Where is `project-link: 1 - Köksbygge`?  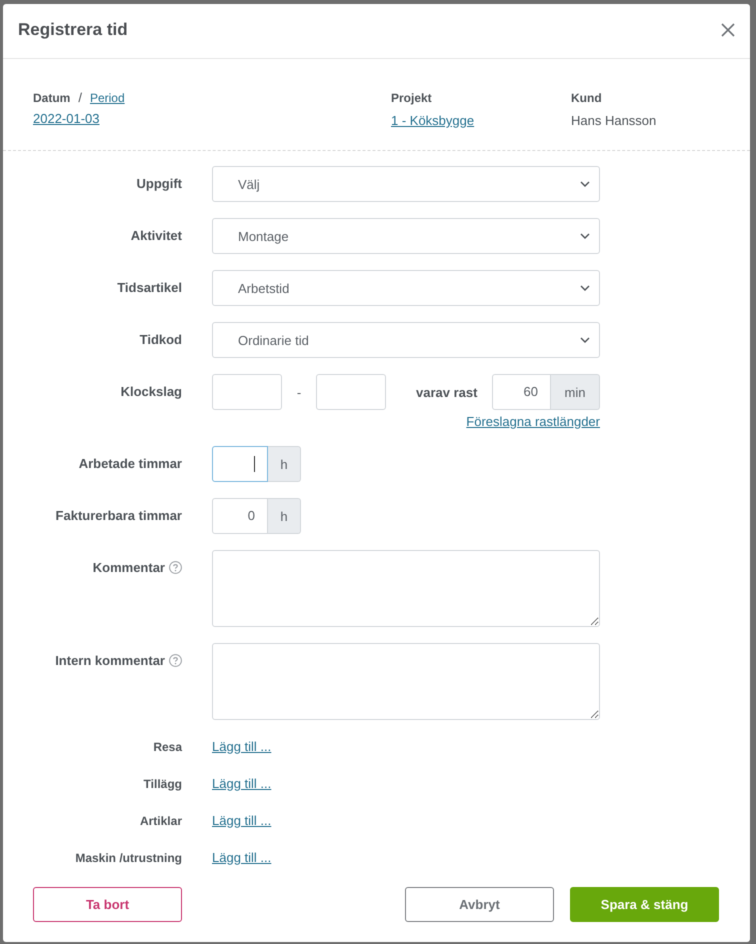 project-link: 1 - Köksbygge is located at coordinates (432, 121).